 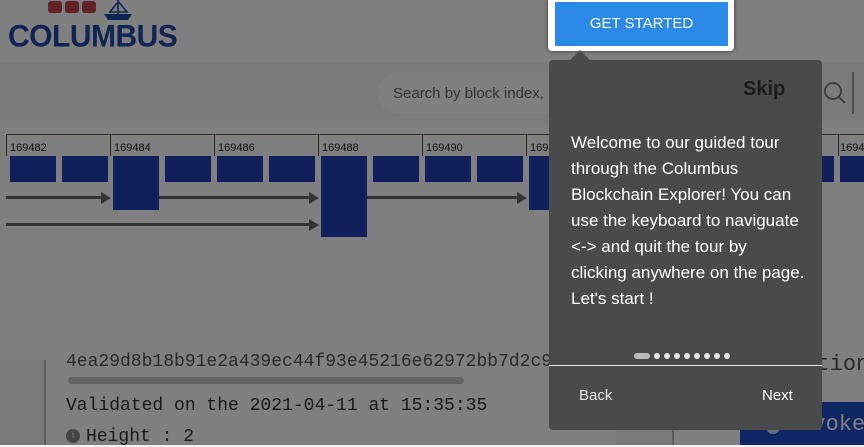 I want to click on tour-divider, so click(x=685, y=365).